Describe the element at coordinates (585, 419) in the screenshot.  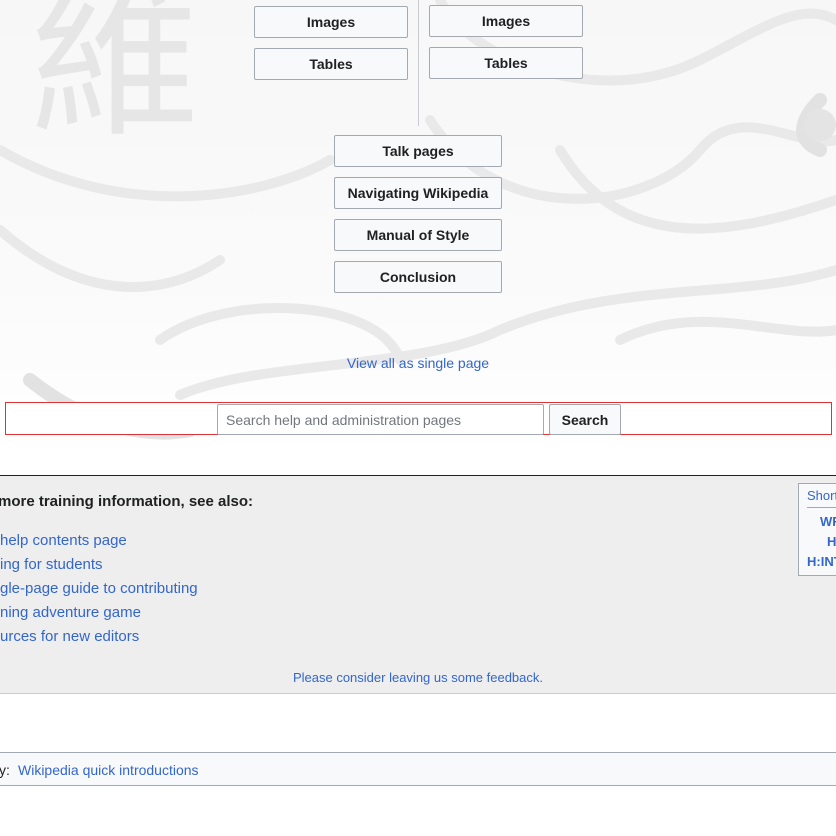
I see `search-button: Search` at that location.